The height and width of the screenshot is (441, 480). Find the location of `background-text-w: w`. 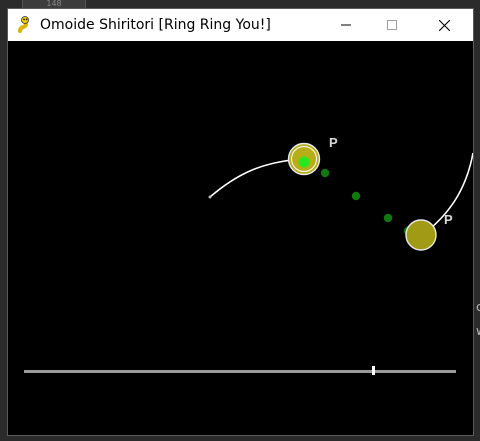

background-text-w: w is located at coordinates (478, 331).